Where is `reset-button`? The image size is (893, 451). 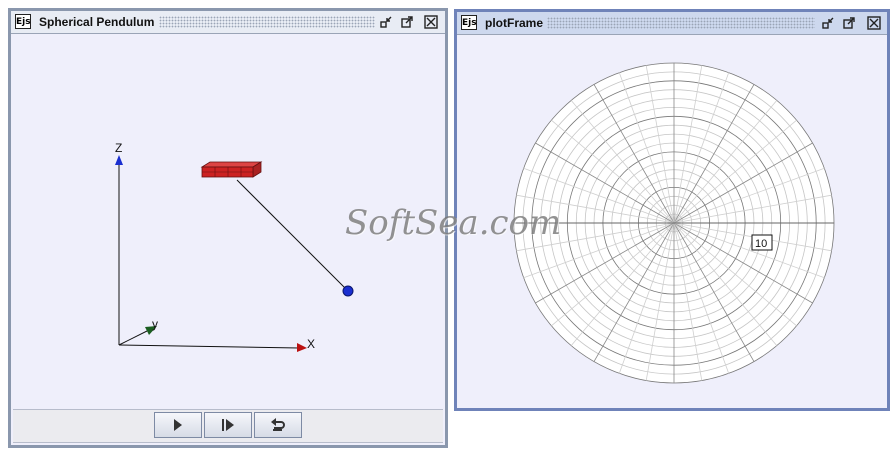 reset-button is located at coordinates (278, 425).